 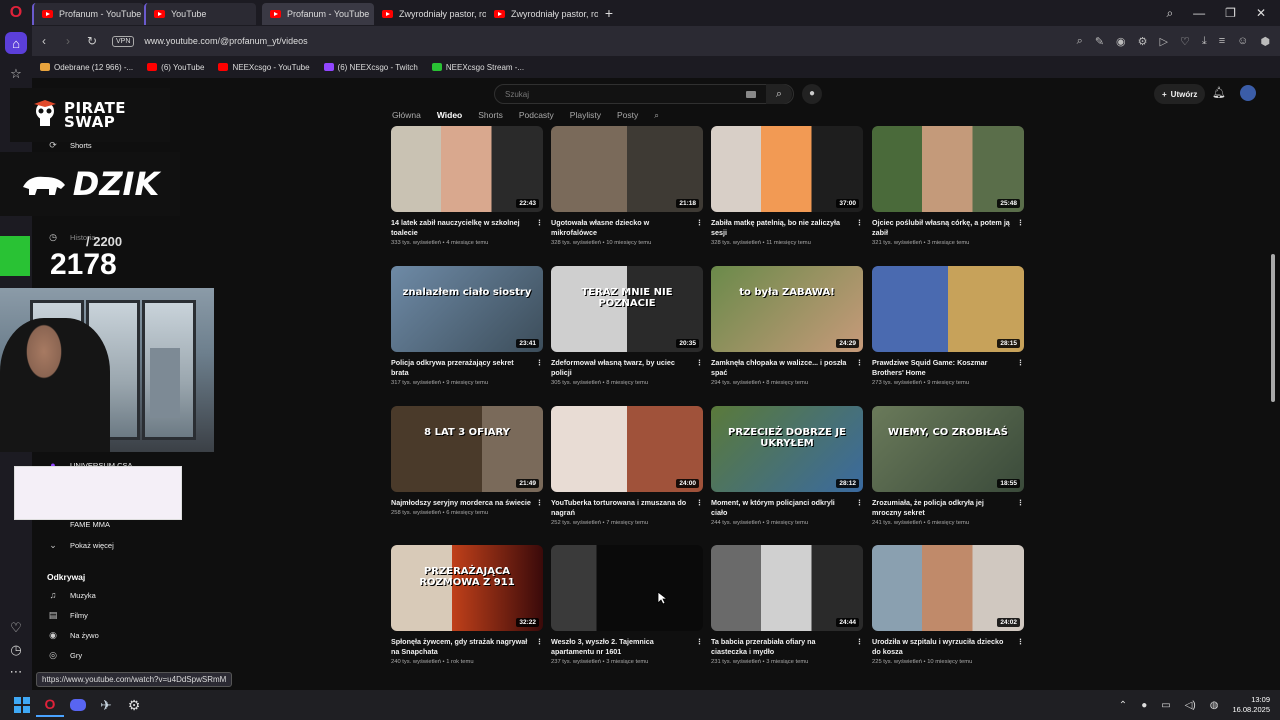 What do you see at coordinates (1169, 13) in the screenshot?
I see `search-tabs-icon: ⌕` at bounding box center [1169, 13].